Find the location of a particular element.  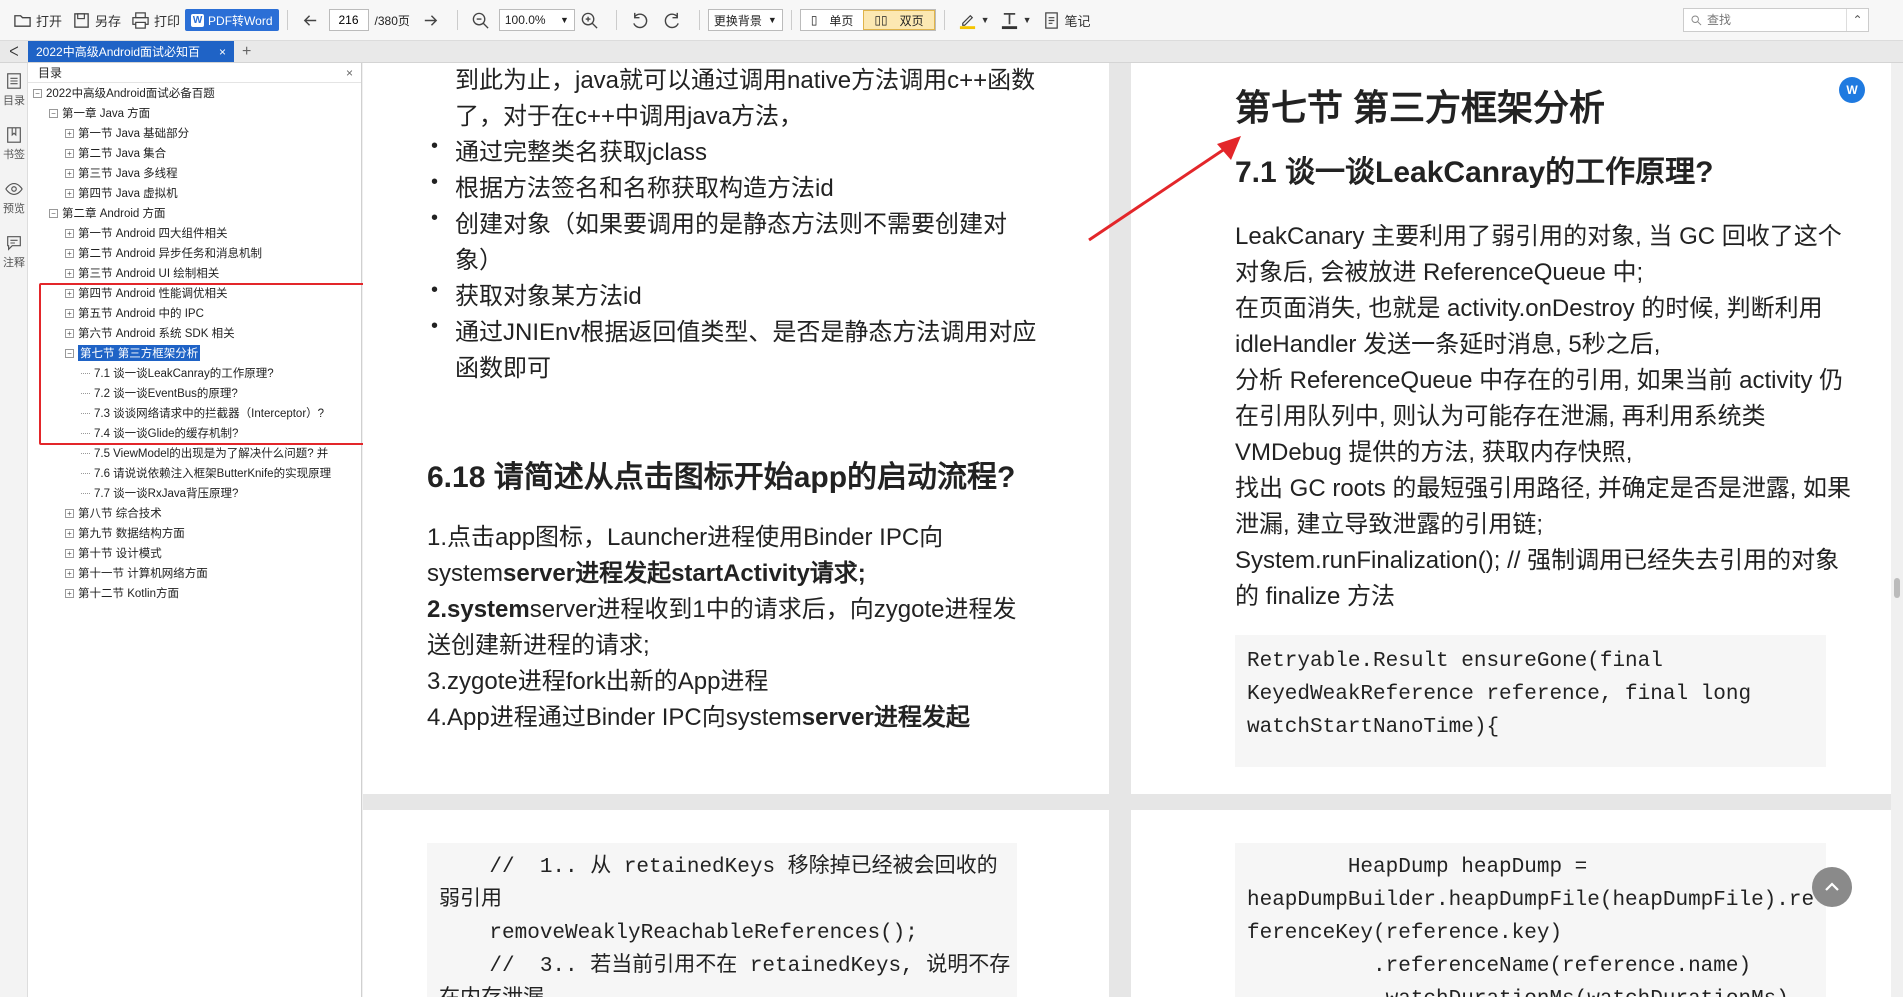

double-page-button: ▯▯ 双页 is located at coordinates (899, 20).